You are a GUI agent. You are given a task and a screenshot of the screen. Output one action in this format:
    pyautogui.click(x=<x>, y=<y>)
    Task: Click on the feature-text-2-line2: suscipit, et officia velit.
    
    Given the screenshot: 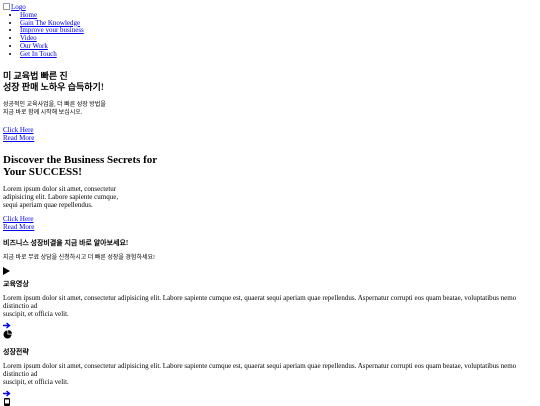 What is the action you would take?
    pyautogui.click(x=36, y=382)
    